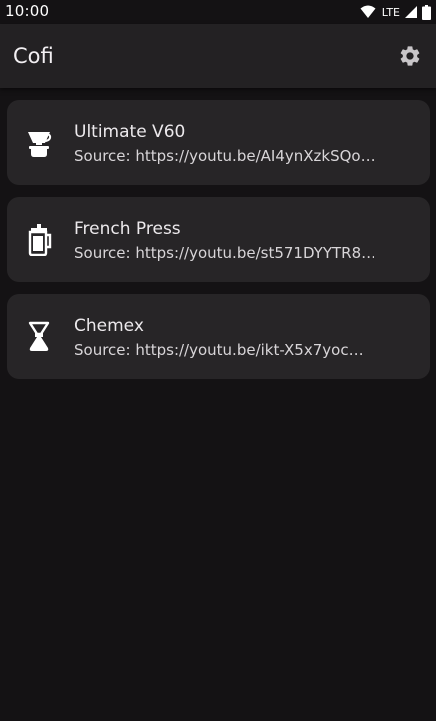 This screenshot has height=721, width=436. Describe the element at coordinates (218, 56) in the screenshot. I see `app-bar: Cofi` at that location.